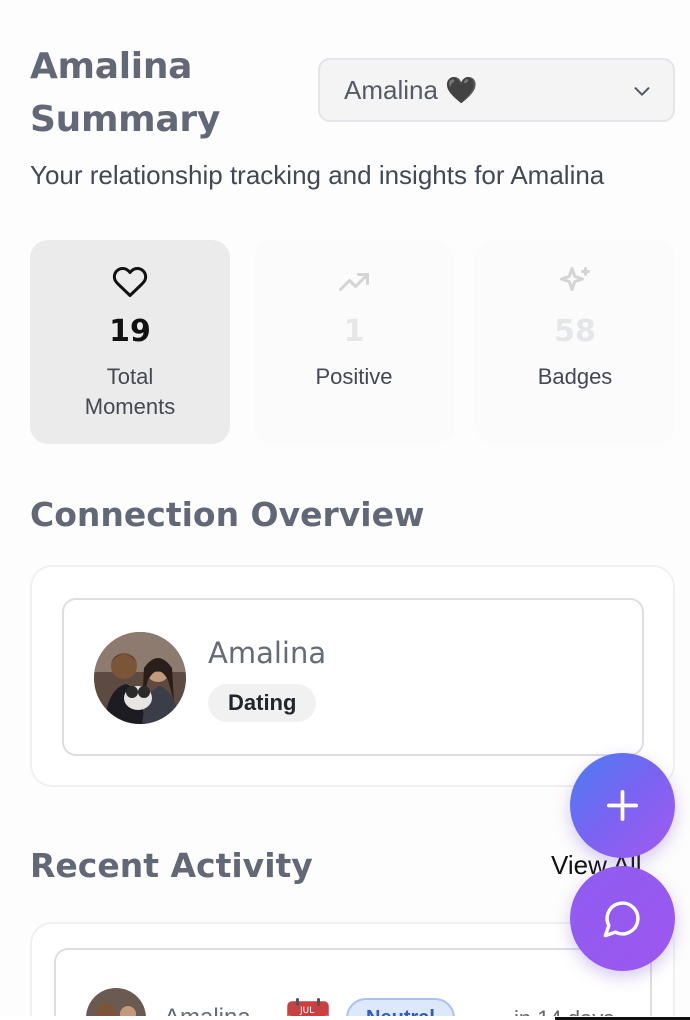 The width and height of the screenshot is (690, 1020). I want to click on stat-value: 1, so click(354, 331).